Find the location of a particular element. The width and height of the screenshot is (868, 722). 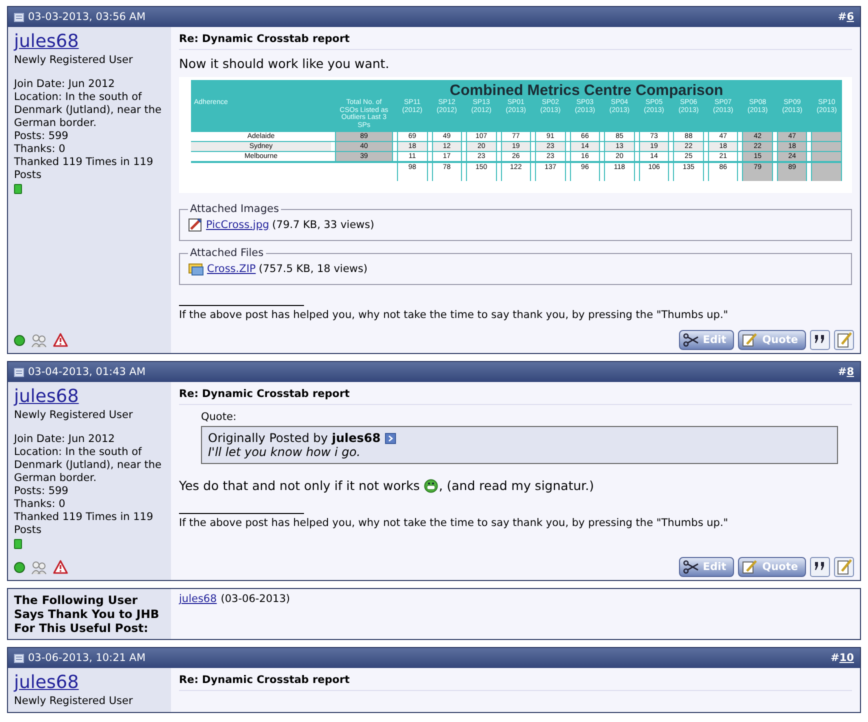

quote-prefix: Originally Posted by is located at coordinates (268, 438).